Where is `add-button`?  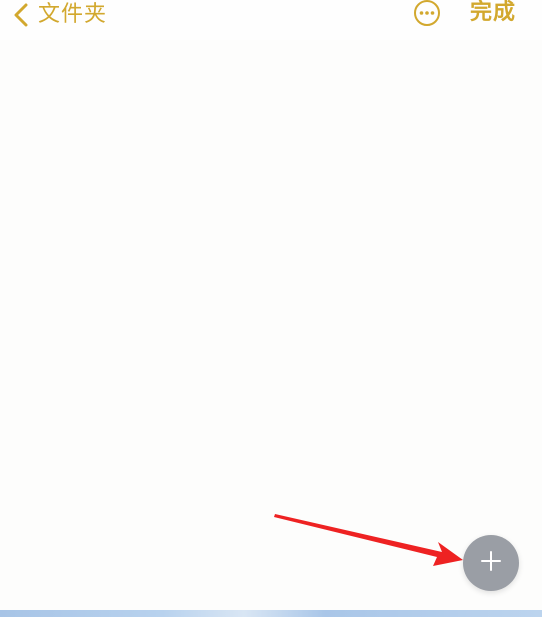 add-button is located at coordinates (491, 563).